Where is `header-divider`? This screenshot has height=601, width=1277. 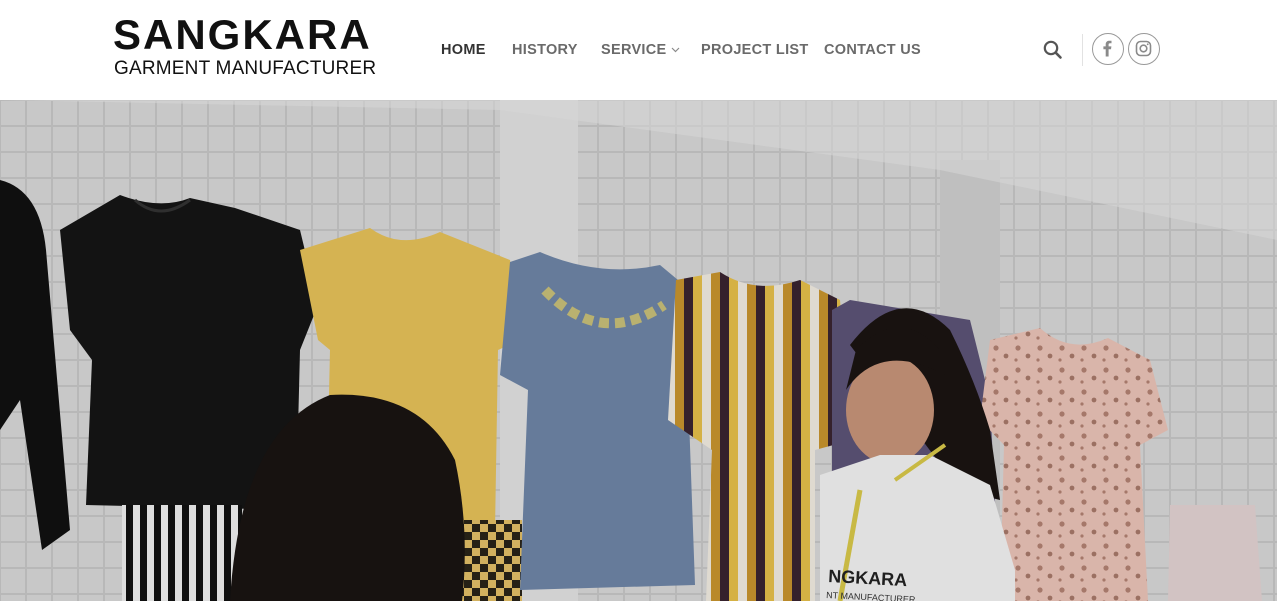 header-divider is located at coordinates (1082, 50).